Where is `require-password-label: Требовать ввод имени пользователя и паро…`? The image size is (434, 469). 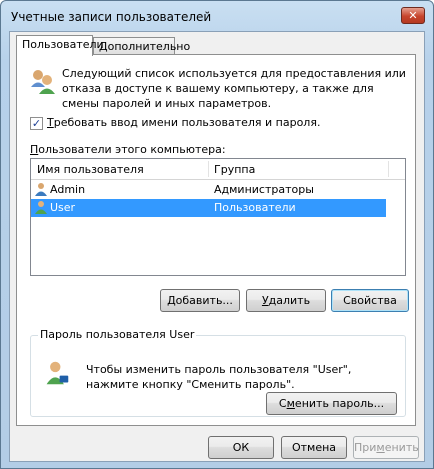 require-password-label: Требовать ввод имени пользователя и паро… is located at coordinates (183, 122).